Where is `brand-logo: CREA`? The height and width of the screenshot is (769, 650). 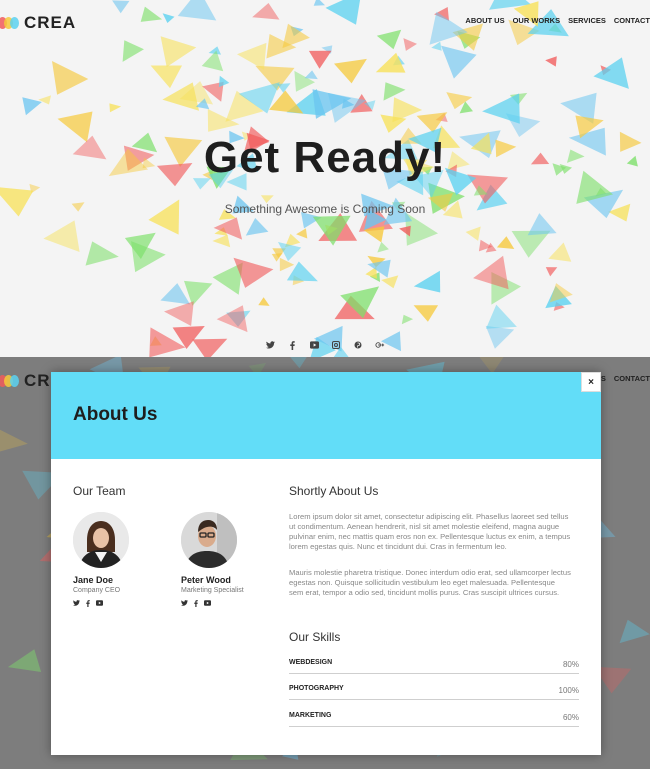 brand-logo: CREA is located at coordinates (38, 23).